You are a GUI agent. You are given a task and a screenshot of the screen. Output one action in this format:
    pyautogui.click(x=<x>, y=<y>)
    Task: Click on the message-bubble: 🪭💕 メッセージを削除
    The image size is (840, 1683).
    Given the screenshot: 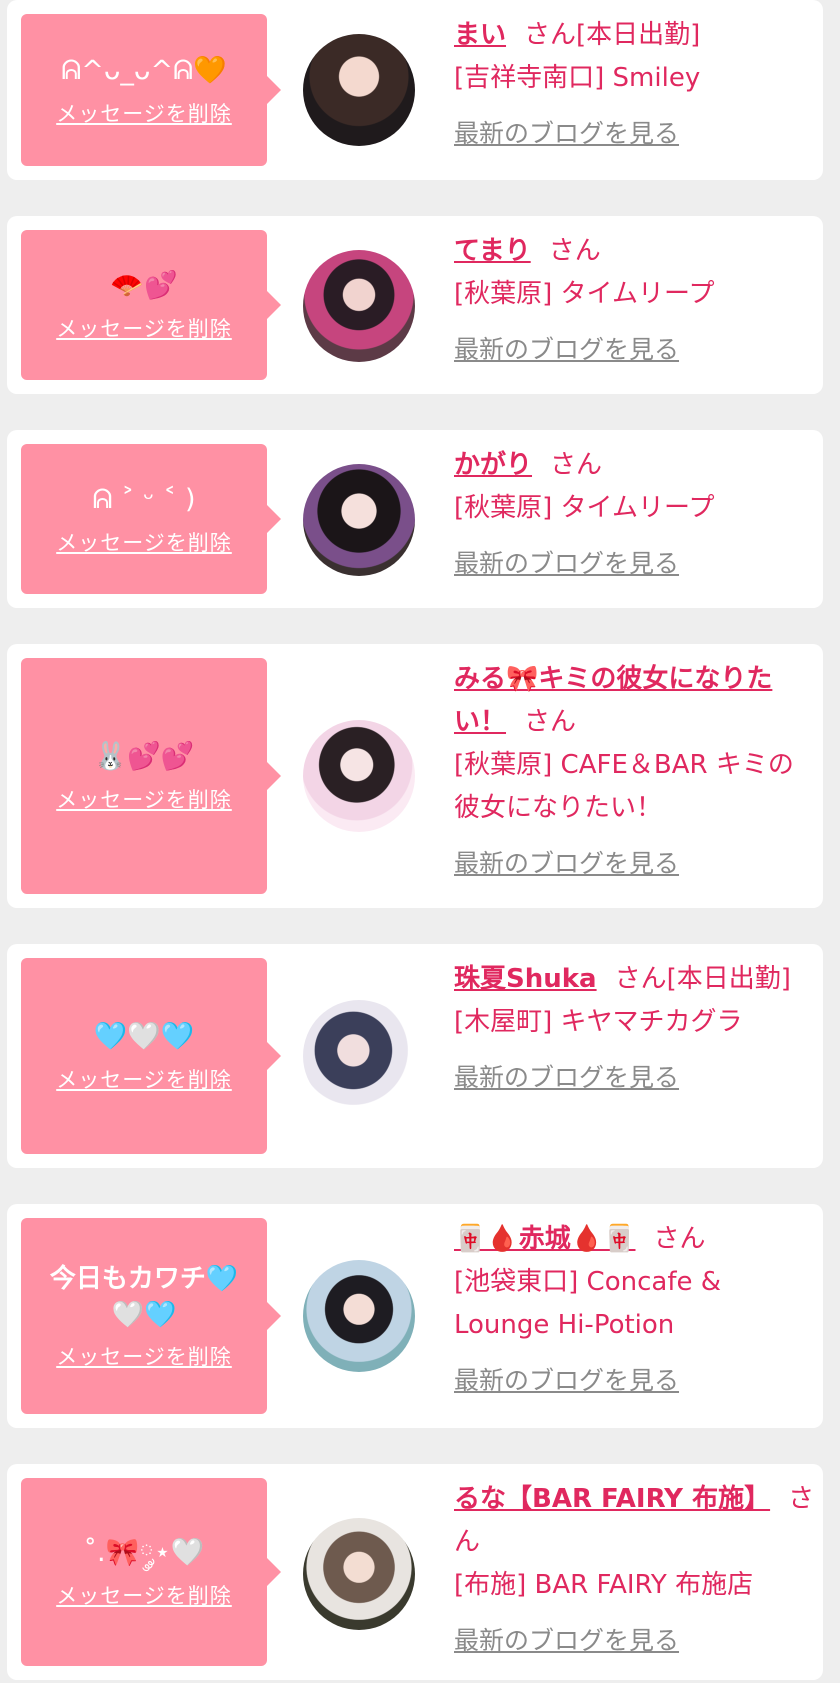 What is the action you would take?
    pyautogui.click(x=151, y=305)
    